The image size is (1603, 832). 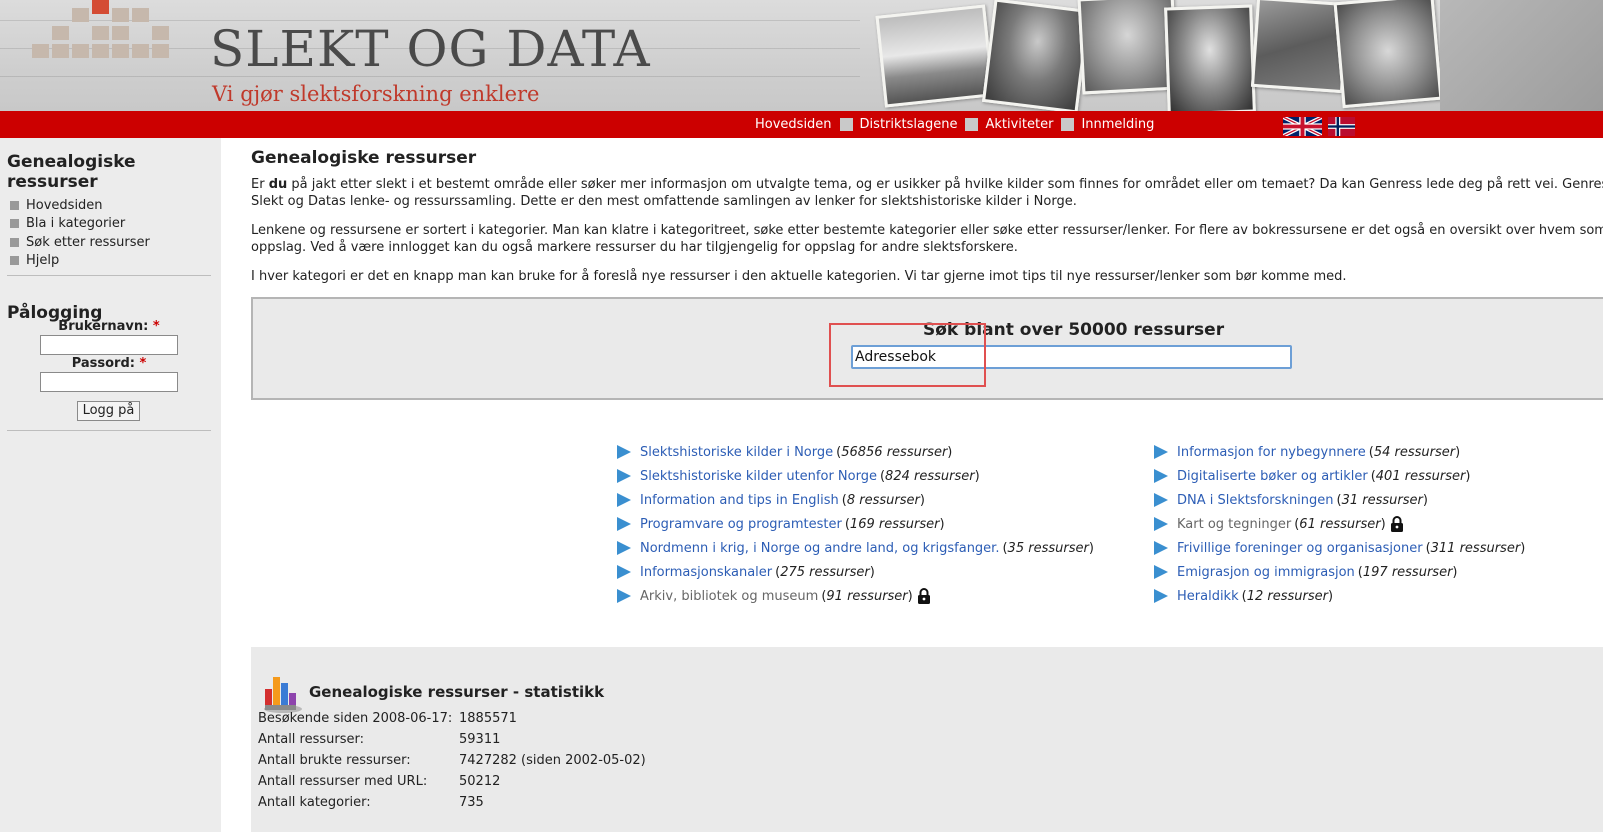 I want to click on sidebar-item-hovedsiden: Hovedsiden, so click(x=80, y=205).